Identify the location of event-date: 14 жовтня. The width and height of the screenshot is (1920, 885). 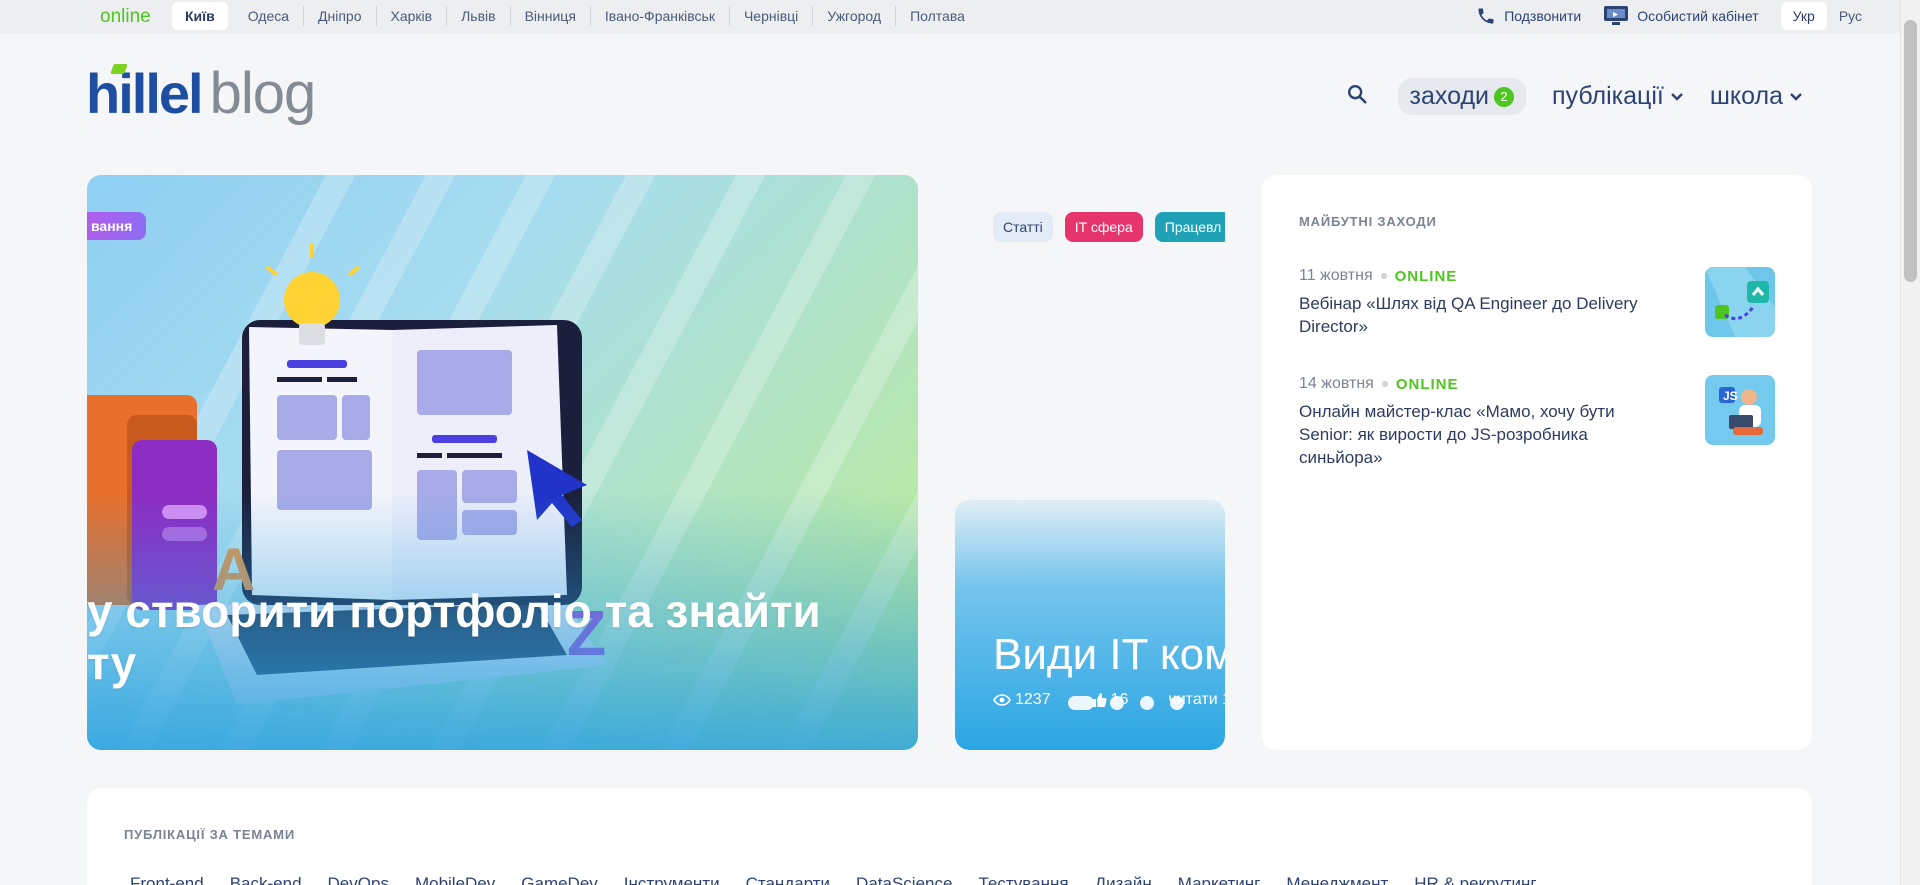
(1336, 383).